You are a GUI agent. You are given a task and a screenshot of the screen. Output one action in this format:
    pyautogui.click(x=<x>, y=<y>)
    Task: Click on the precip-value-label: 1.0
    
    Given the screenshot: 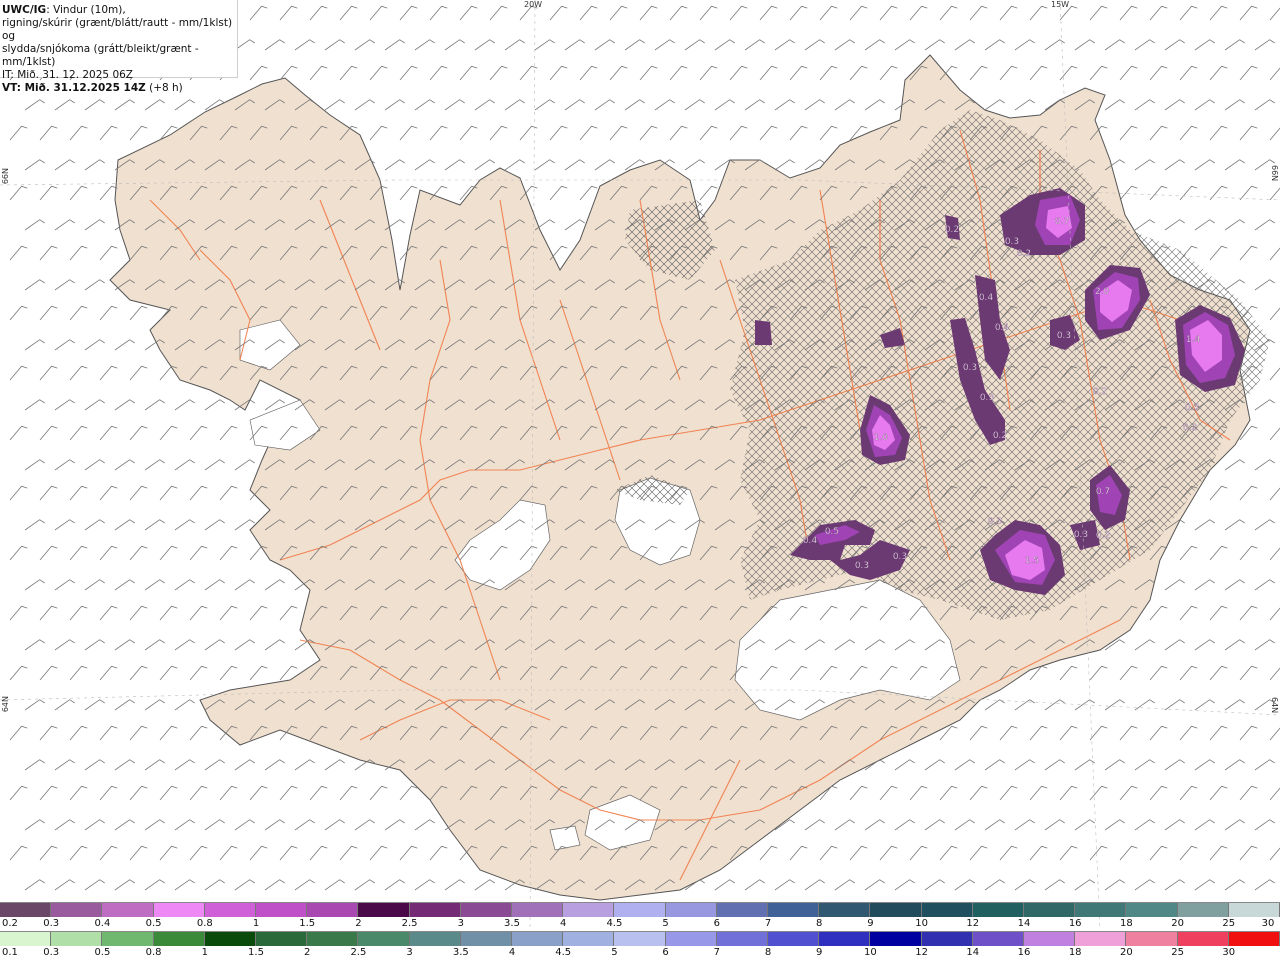 What is the action you would take?
    pyautogui.click(x=881, y=438)
    